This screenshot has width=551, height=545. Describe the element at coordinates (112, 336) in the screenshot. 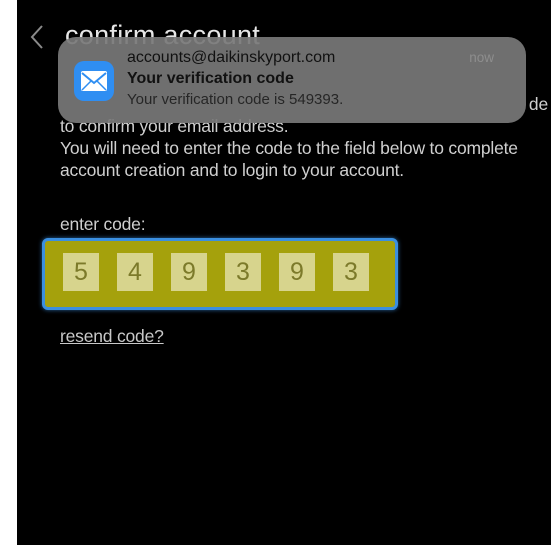

I see `resend-code-link: resend code?` at that location.